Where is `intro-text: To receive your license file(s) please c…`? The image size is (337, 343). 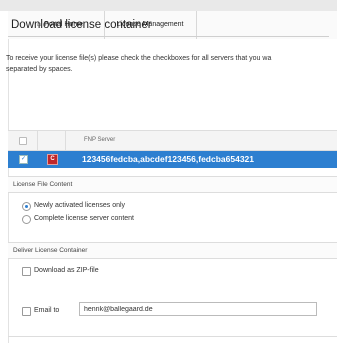
intro-text: To receive your license file(s) please c… is located at coordinates (171, 64).